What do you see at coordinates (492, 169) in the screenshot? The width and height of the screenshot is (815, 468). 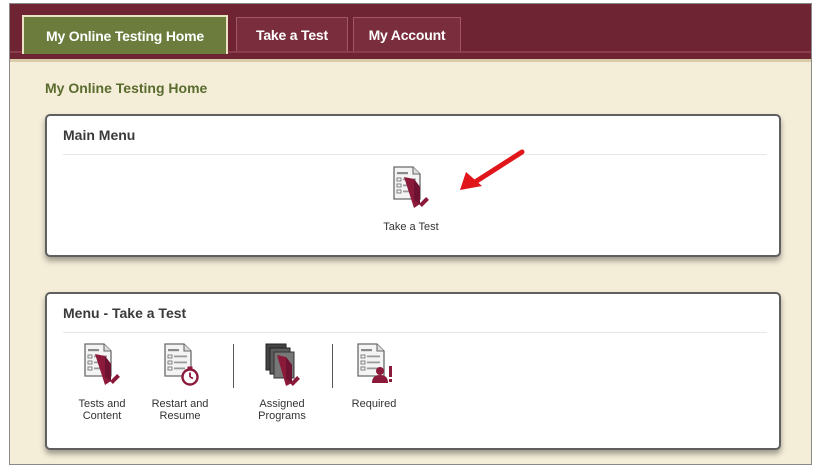 I see `pointer-arrow-icon` at bounding box center [492, 169].